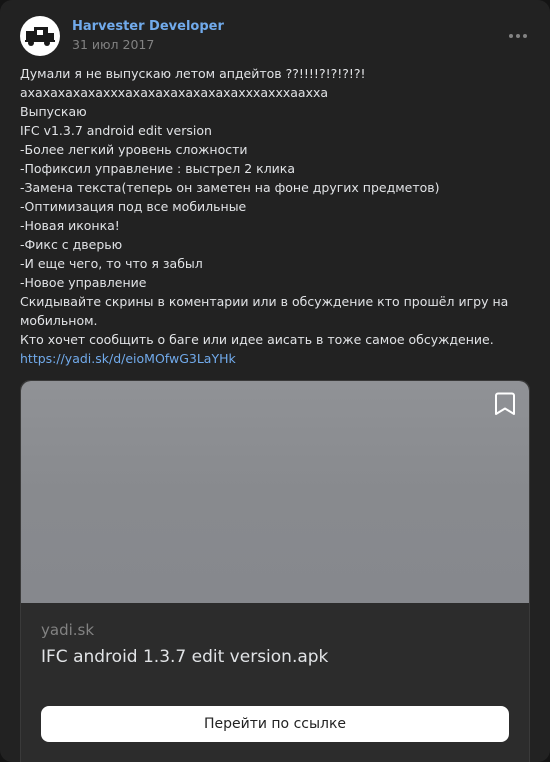  I want to click on link-domain: yadi.sk, so click(68, 630).